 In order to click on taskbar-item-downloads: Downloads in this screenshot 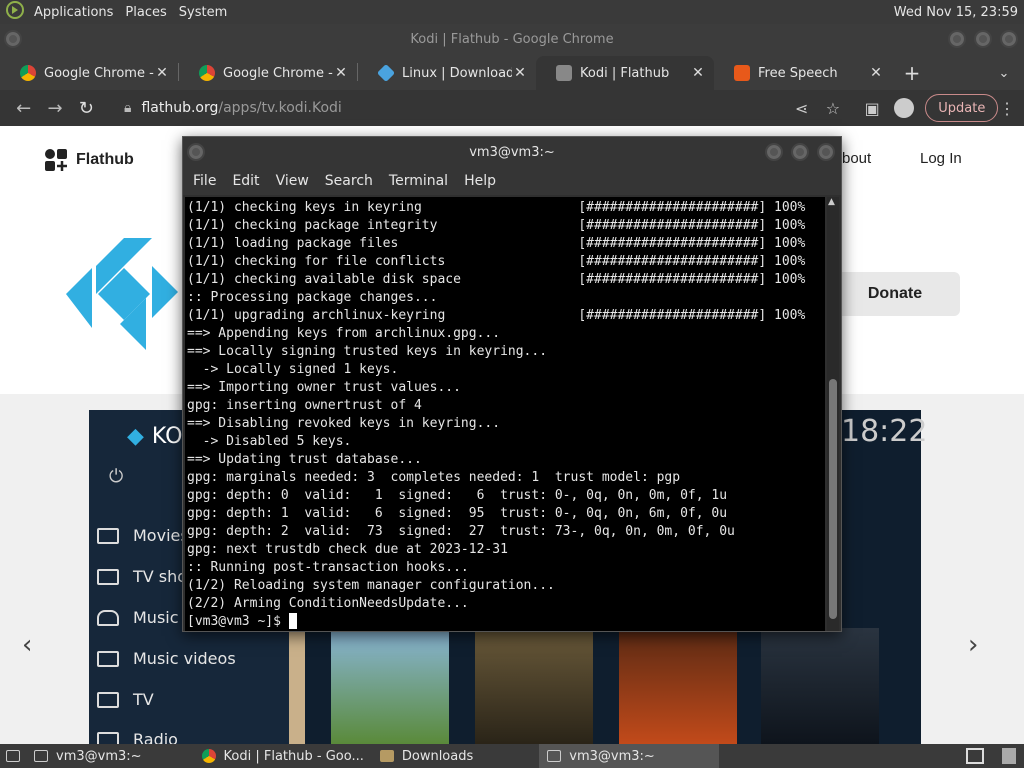, I will do `click(426, 756)`.